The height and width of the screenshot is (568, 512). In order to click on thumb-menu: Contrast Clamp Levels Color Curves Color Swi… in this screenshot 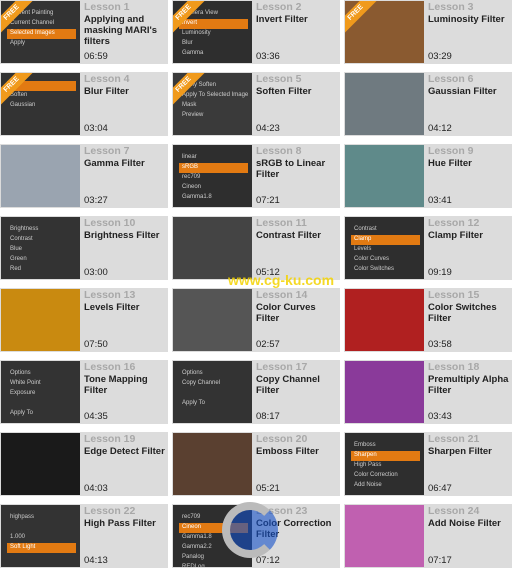, I will do `click(385, 250)`.